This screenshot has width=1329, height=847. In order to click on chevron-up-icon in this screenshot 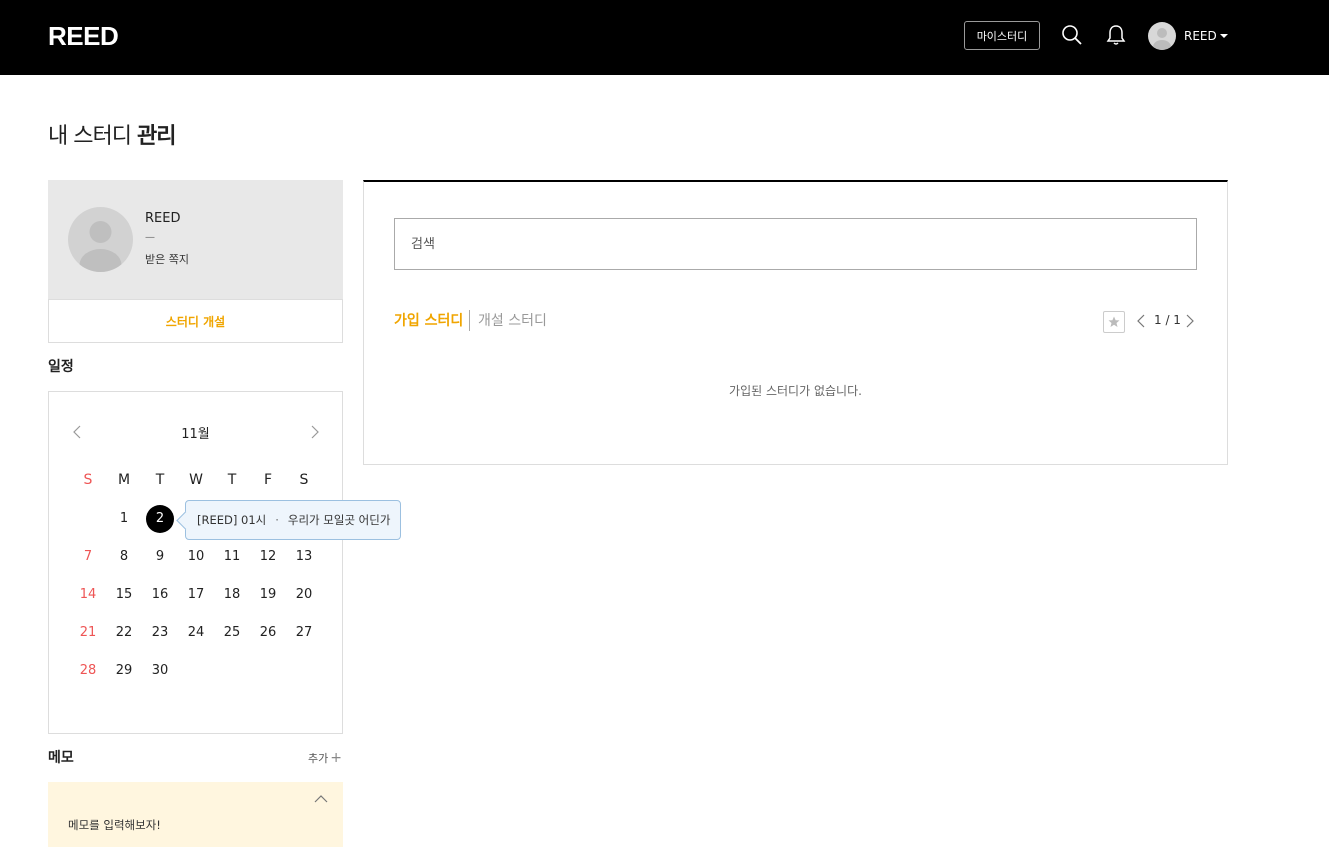, I will do `click(321, 799)`.